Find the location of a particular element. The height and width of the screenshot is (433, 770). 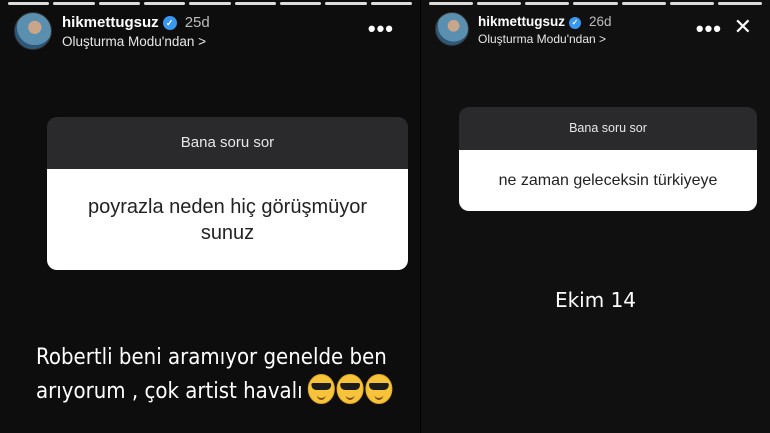

caption-line-2: arıyorum , çok artist havalı is located at coordinates (214, 391).